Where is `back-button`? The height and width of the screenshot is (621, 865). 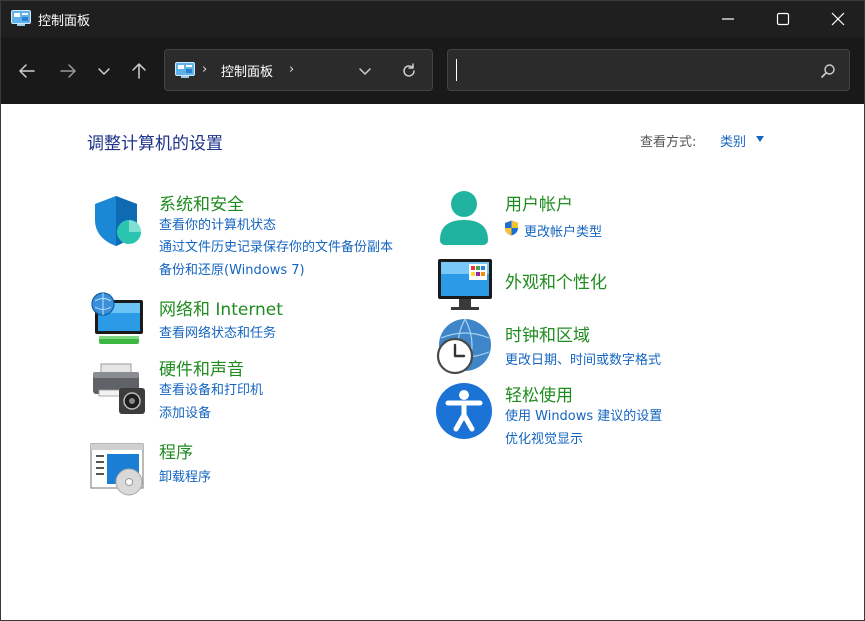
back-button is located at coordinates (27, 71).